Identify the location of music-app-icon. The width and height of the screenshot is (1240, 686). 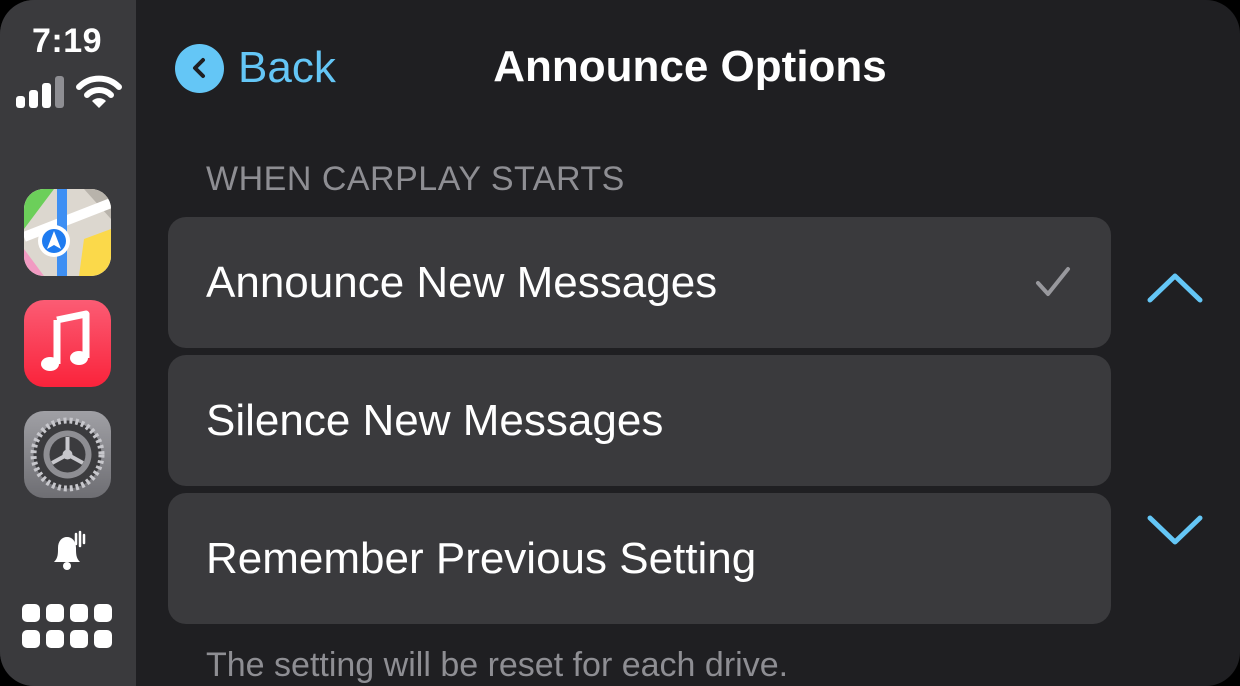
(67, 343).